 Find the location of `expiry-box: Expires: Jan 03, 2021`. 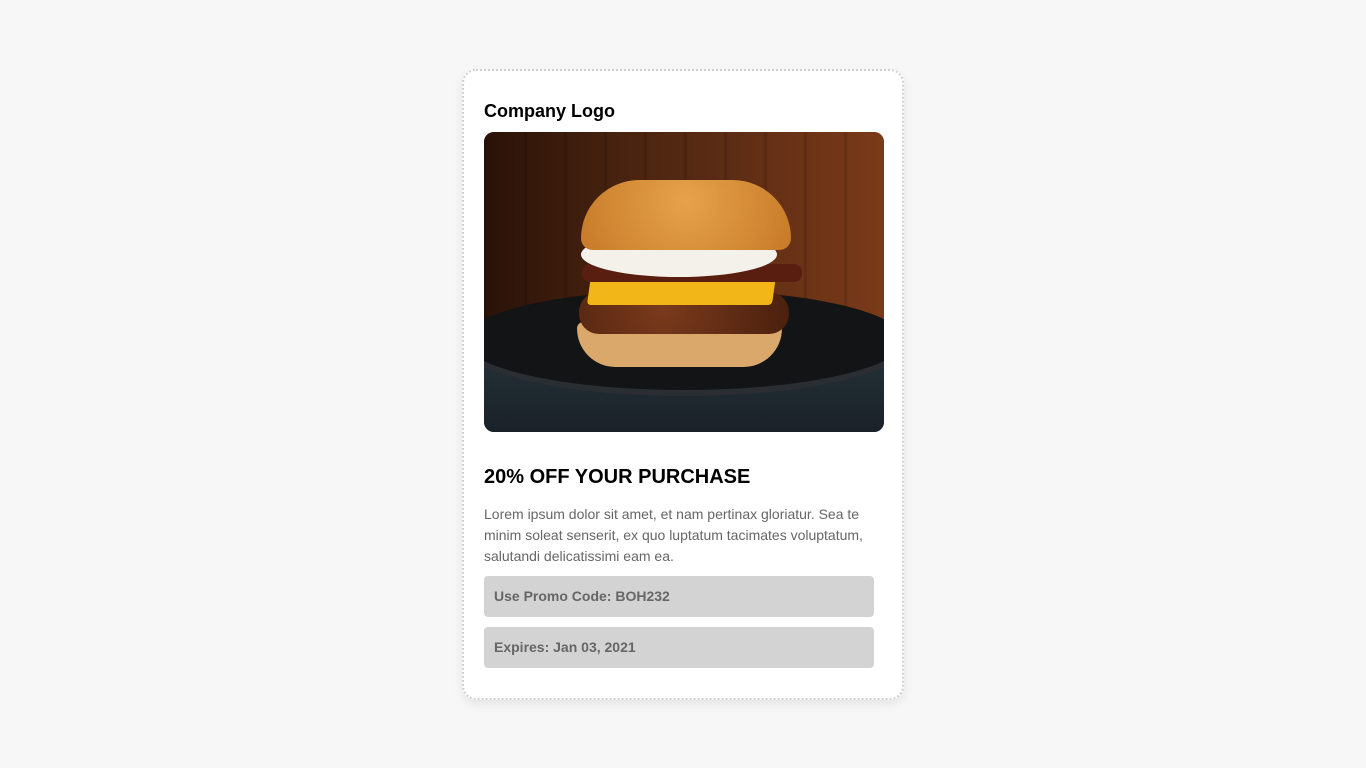

expiry-box: Expires: Jan 03, 2021 is located at coordinates (679, 647).